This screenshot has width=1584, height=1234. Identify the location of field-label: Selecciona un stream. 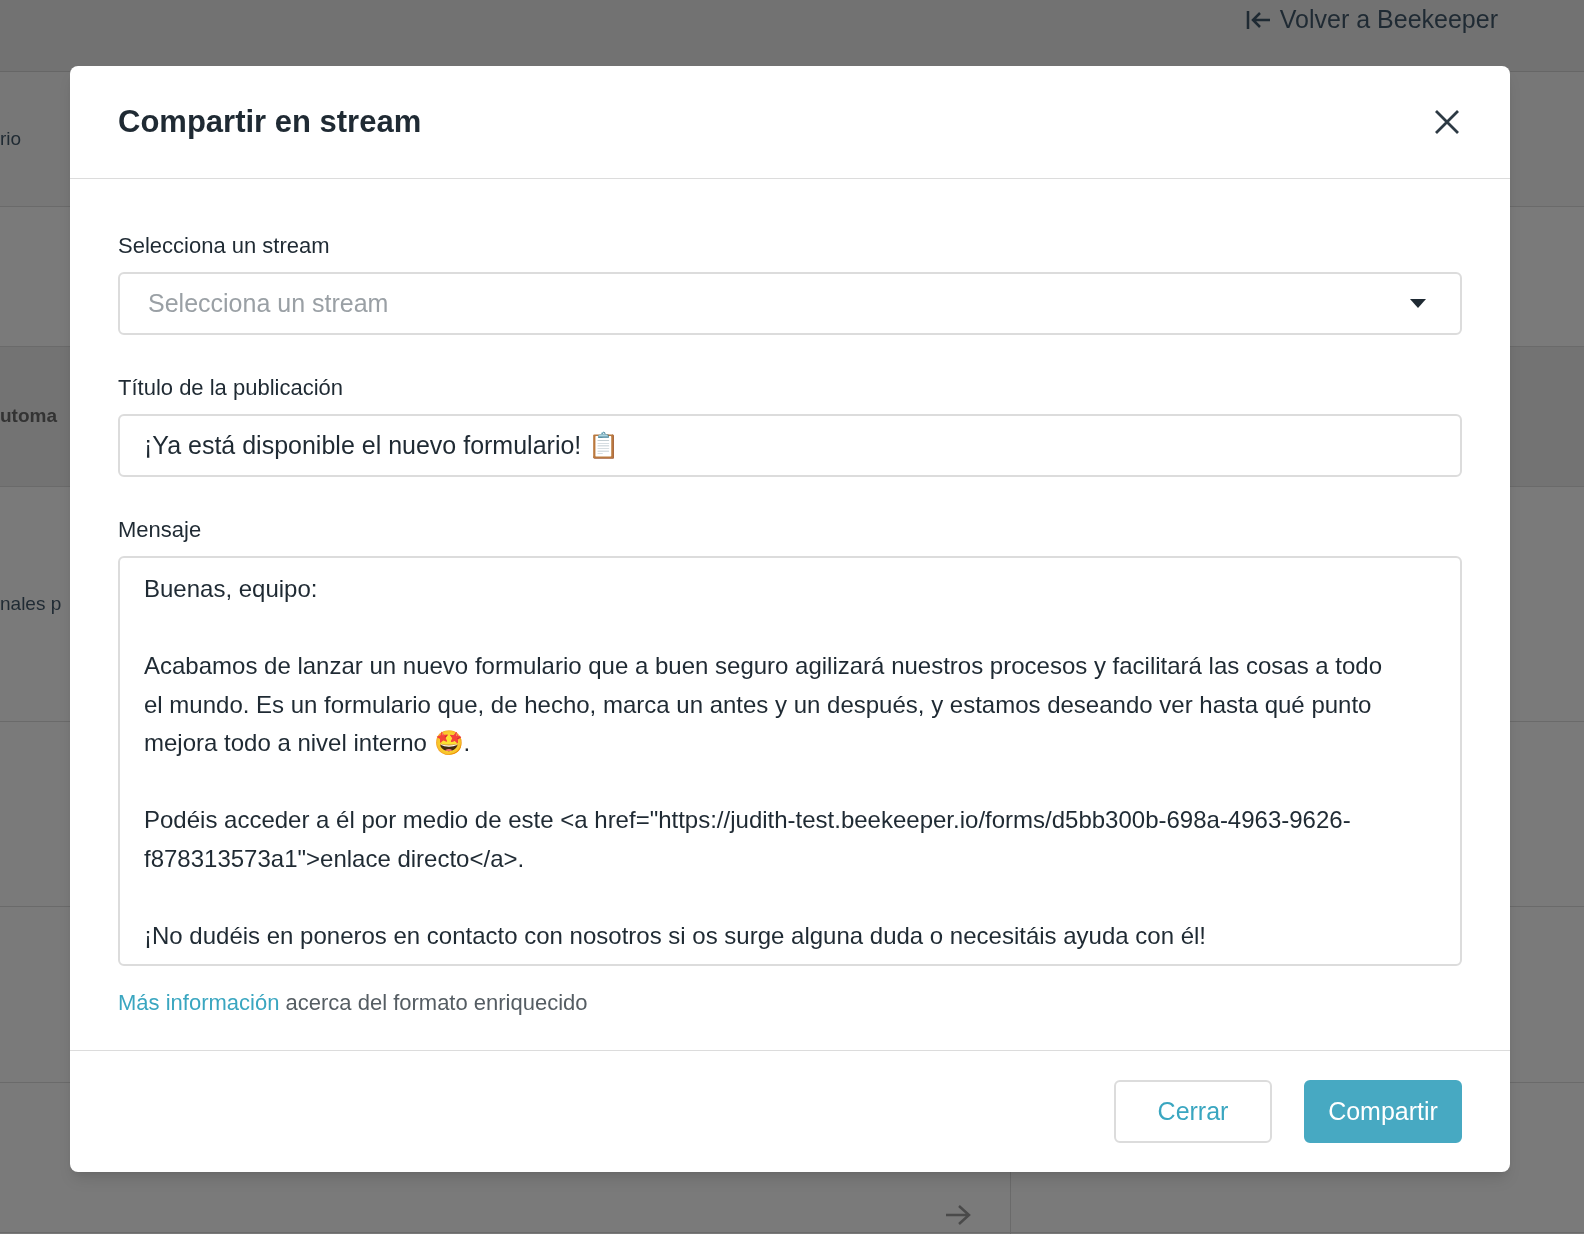
(224, 246).